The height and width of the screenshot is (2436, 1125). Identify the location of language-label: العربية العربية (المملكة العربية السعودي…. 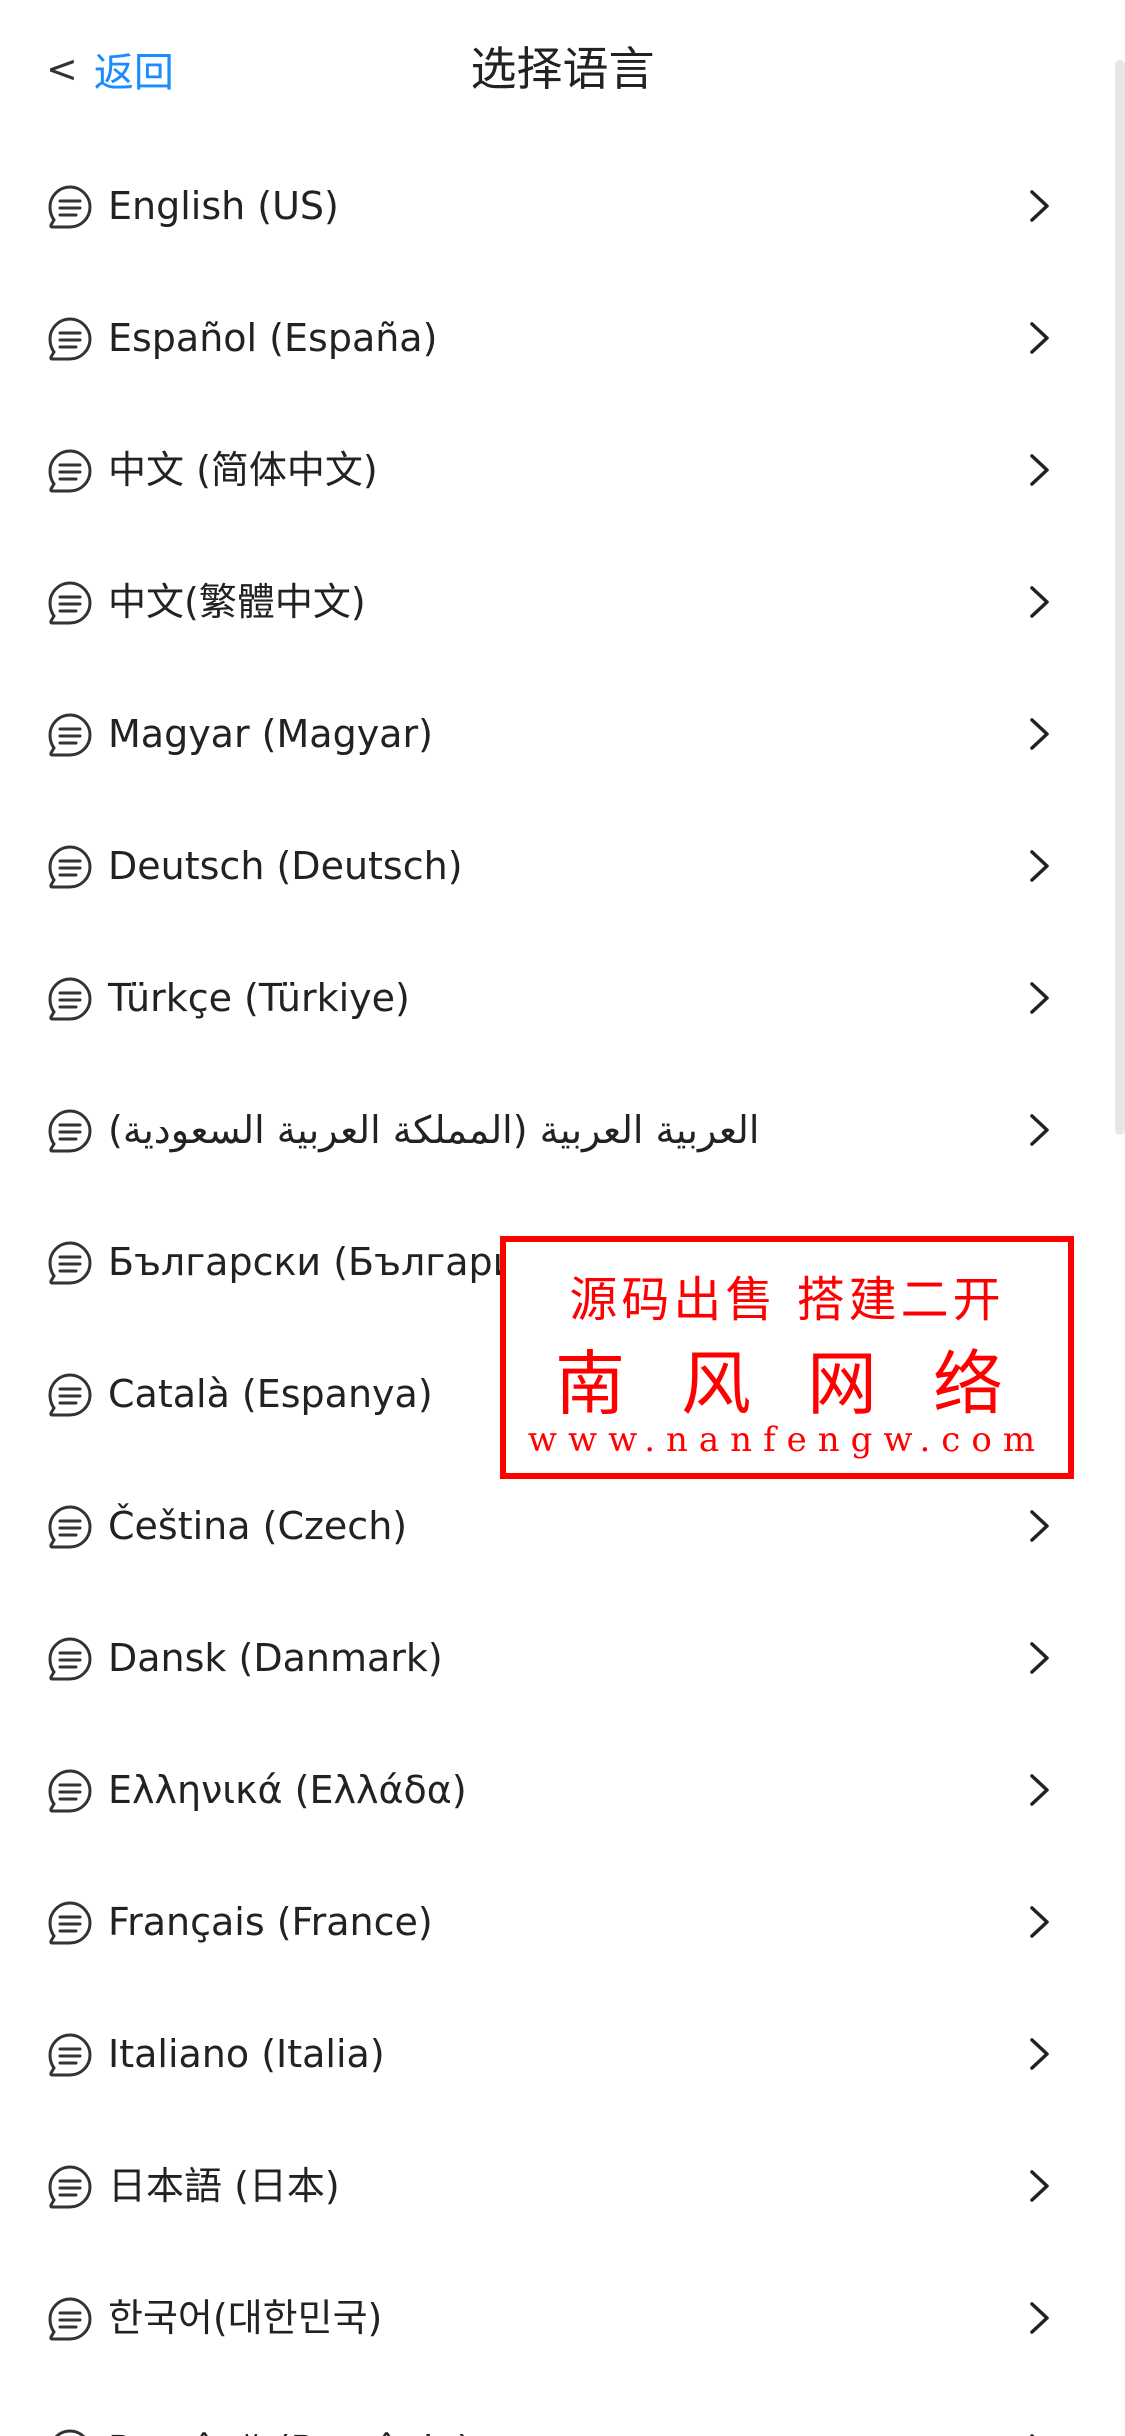
(434, 1130).